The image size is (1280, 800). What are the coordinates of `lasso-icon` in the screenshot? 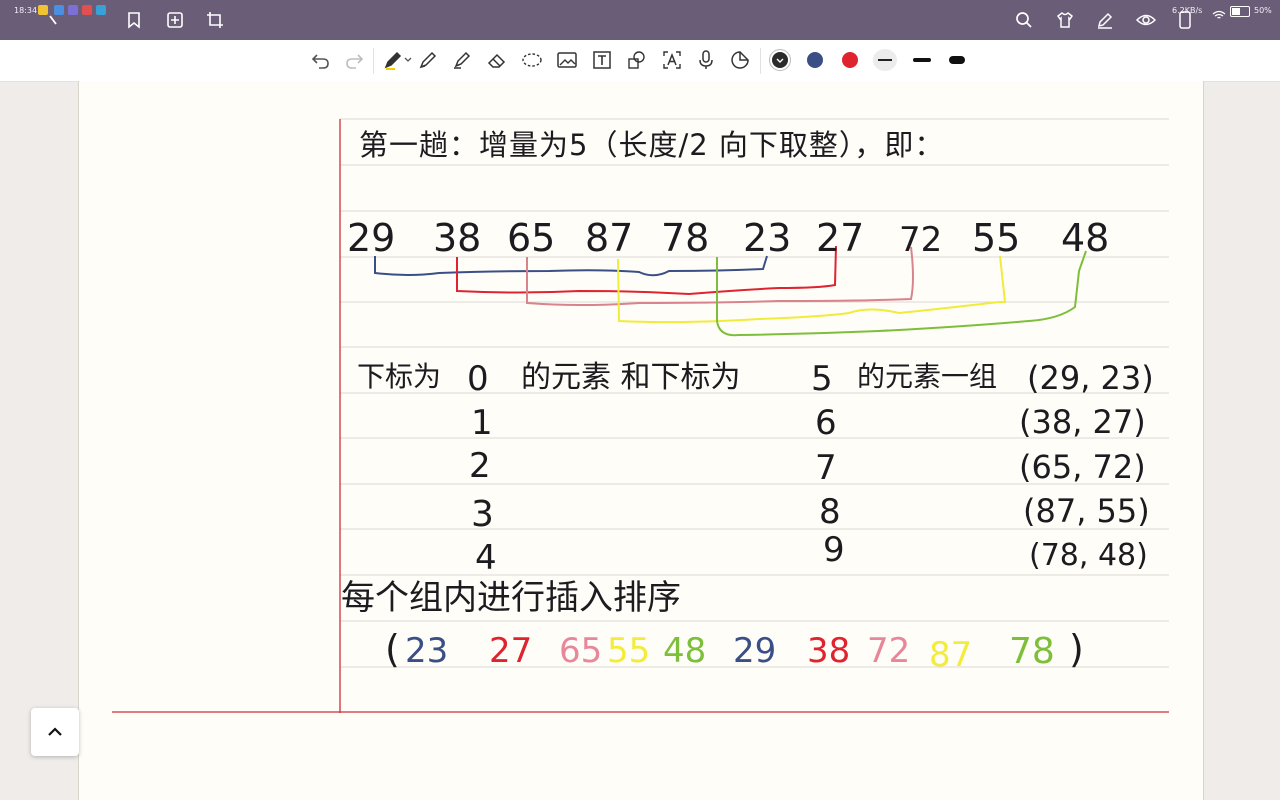 It's located at (532, 60).